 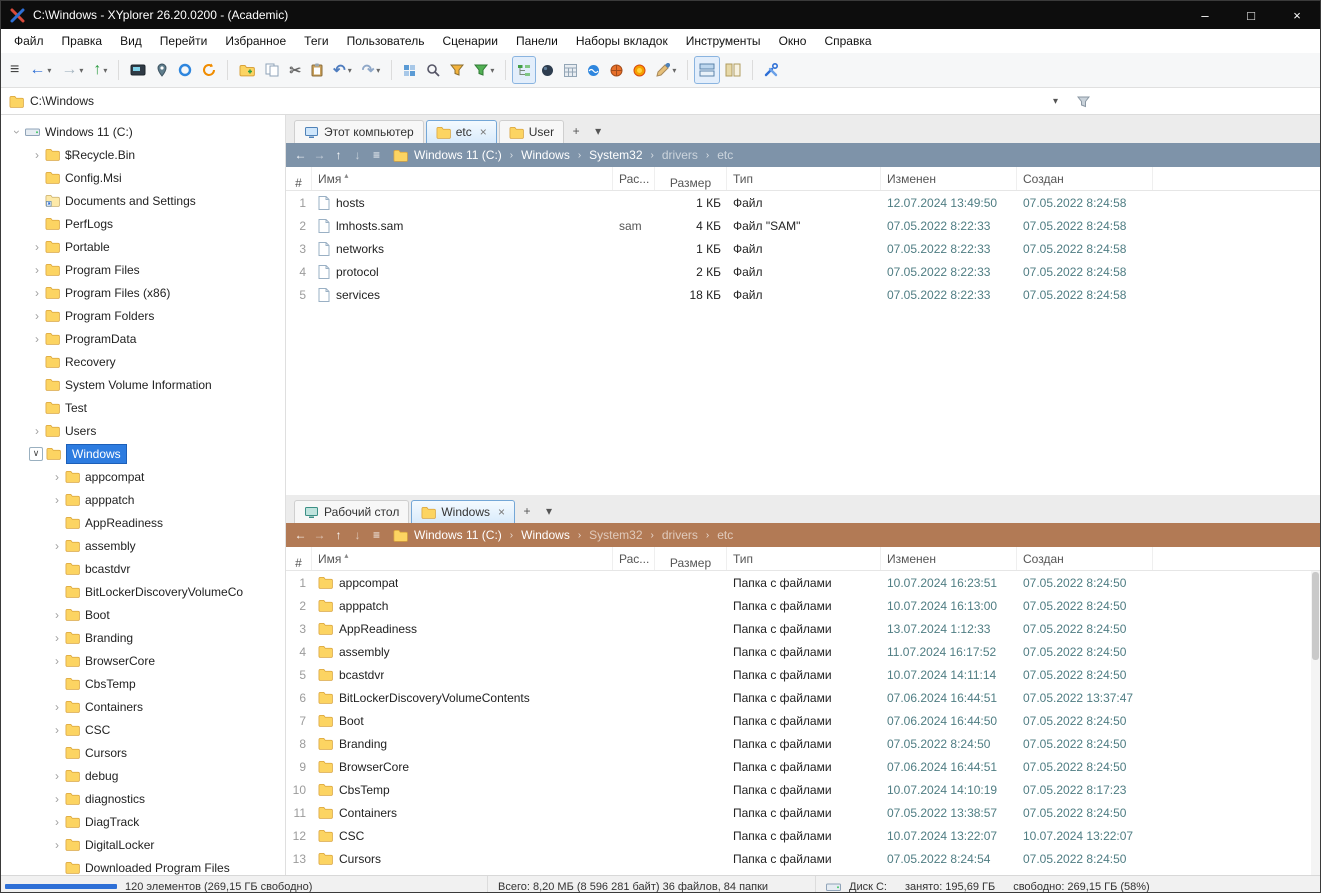 What do you see at coordinates (501, 512) in the screenshot?
I see `tab-close-icon: ×` at bounding box center [501, 512].